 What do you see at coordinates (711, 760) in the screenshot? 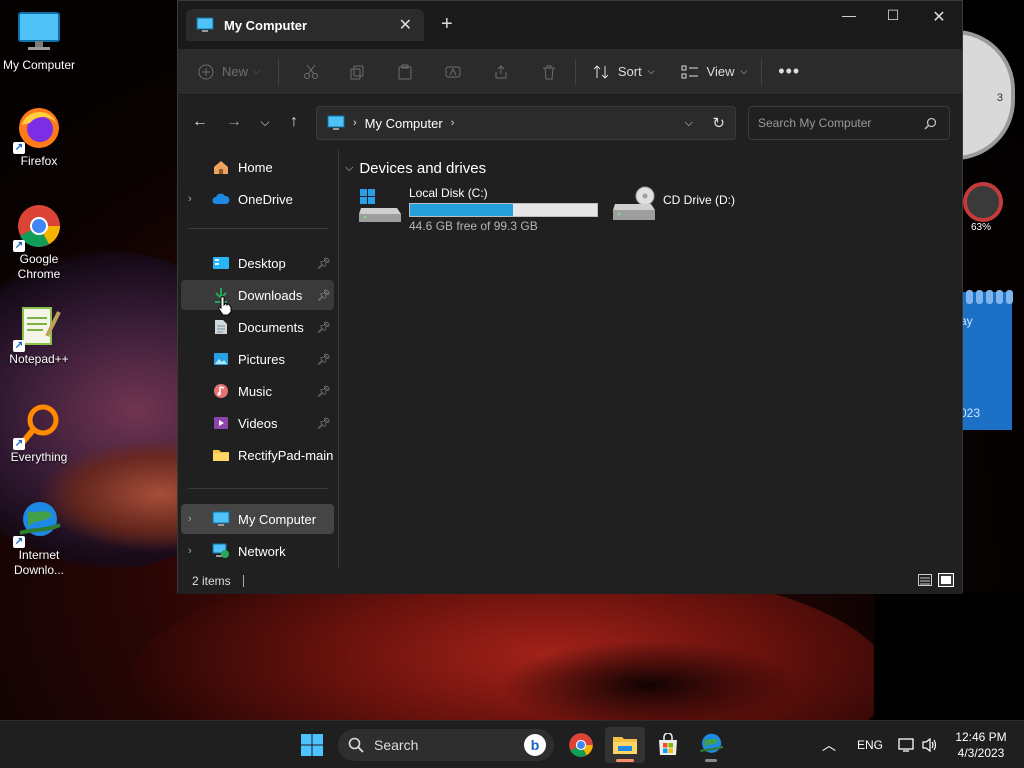
I see `running-indicator` at bounding box center [711, 760].